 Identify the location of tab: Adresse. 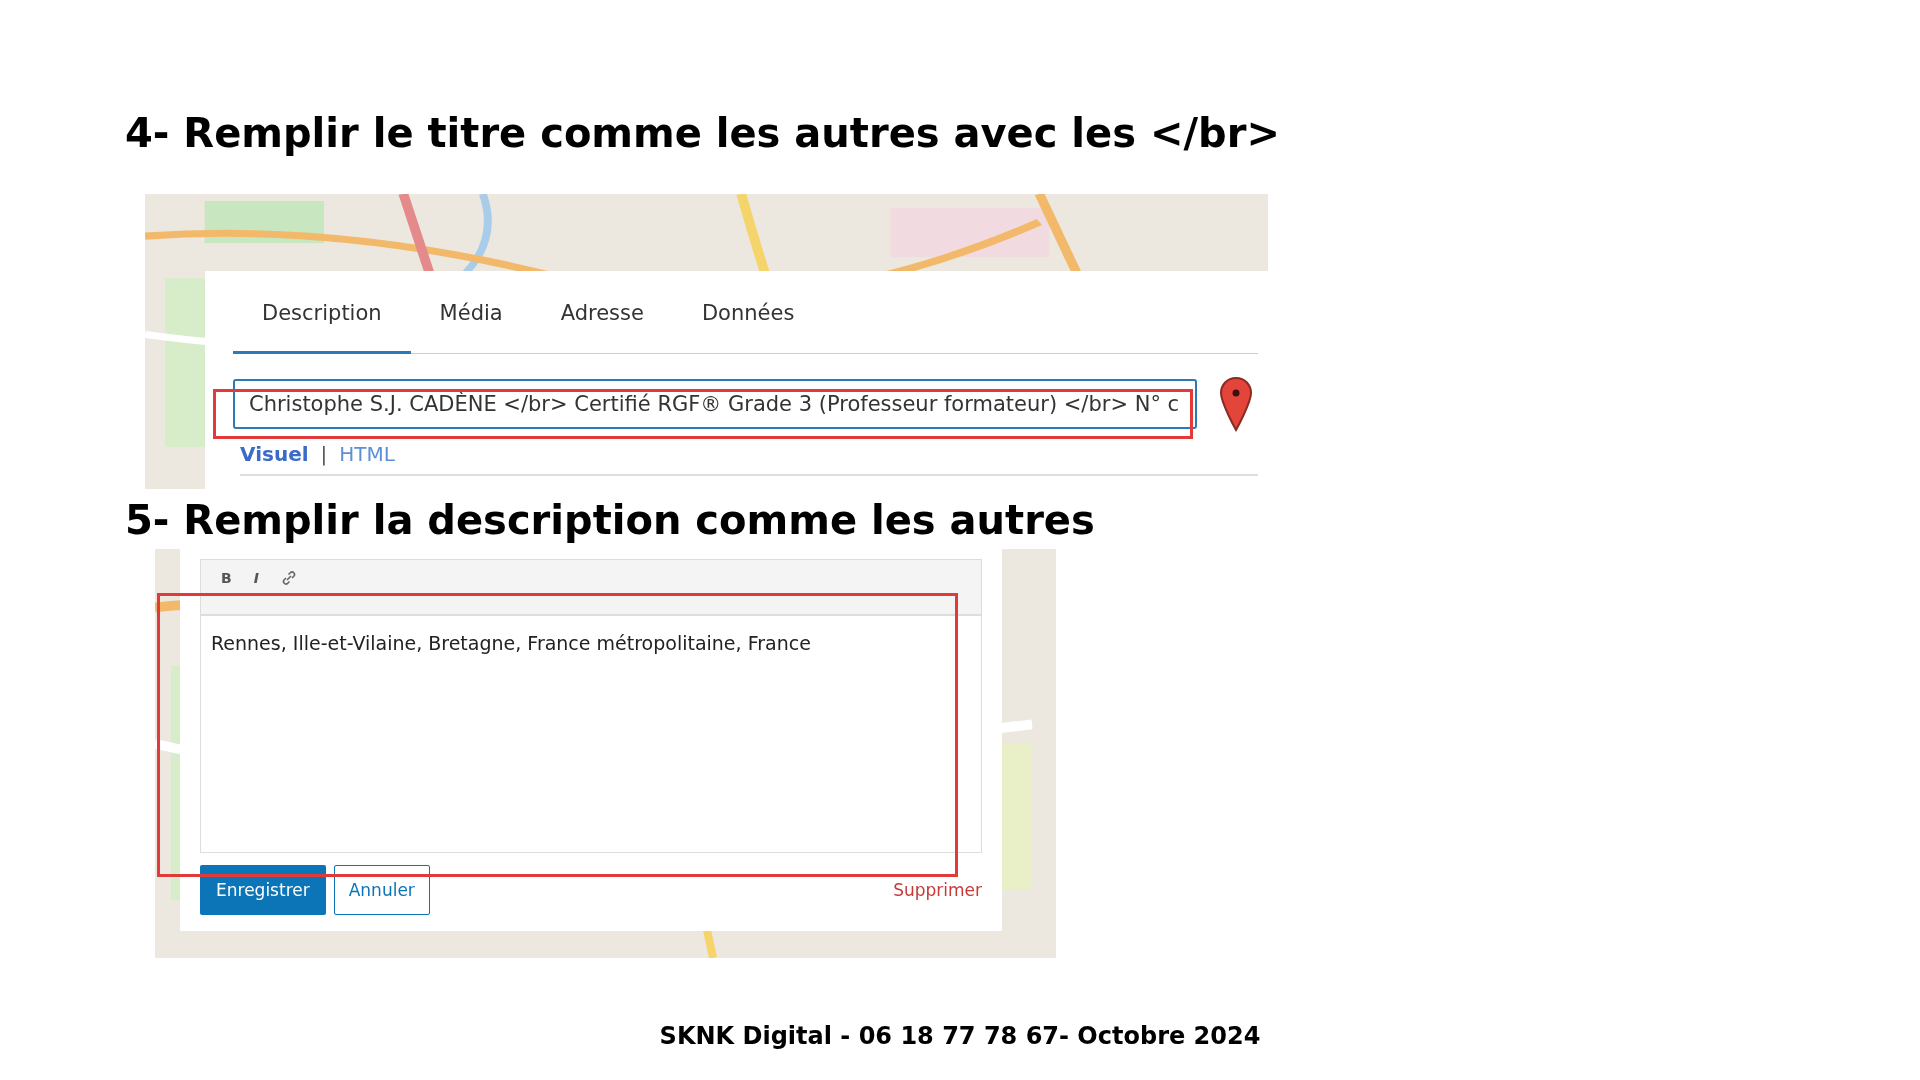
(602, 312).